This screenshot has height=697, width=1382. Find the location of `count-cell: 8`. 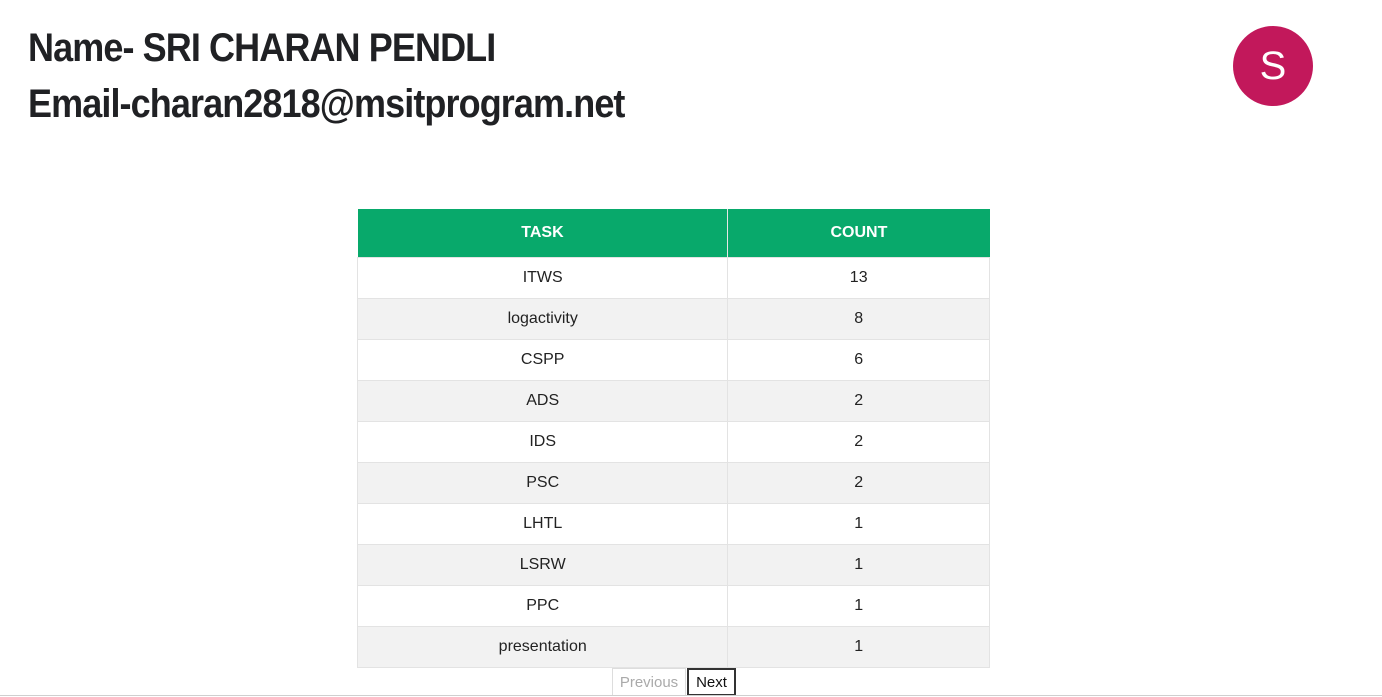

count-cell: 8 is located at coordinates (858, 319).